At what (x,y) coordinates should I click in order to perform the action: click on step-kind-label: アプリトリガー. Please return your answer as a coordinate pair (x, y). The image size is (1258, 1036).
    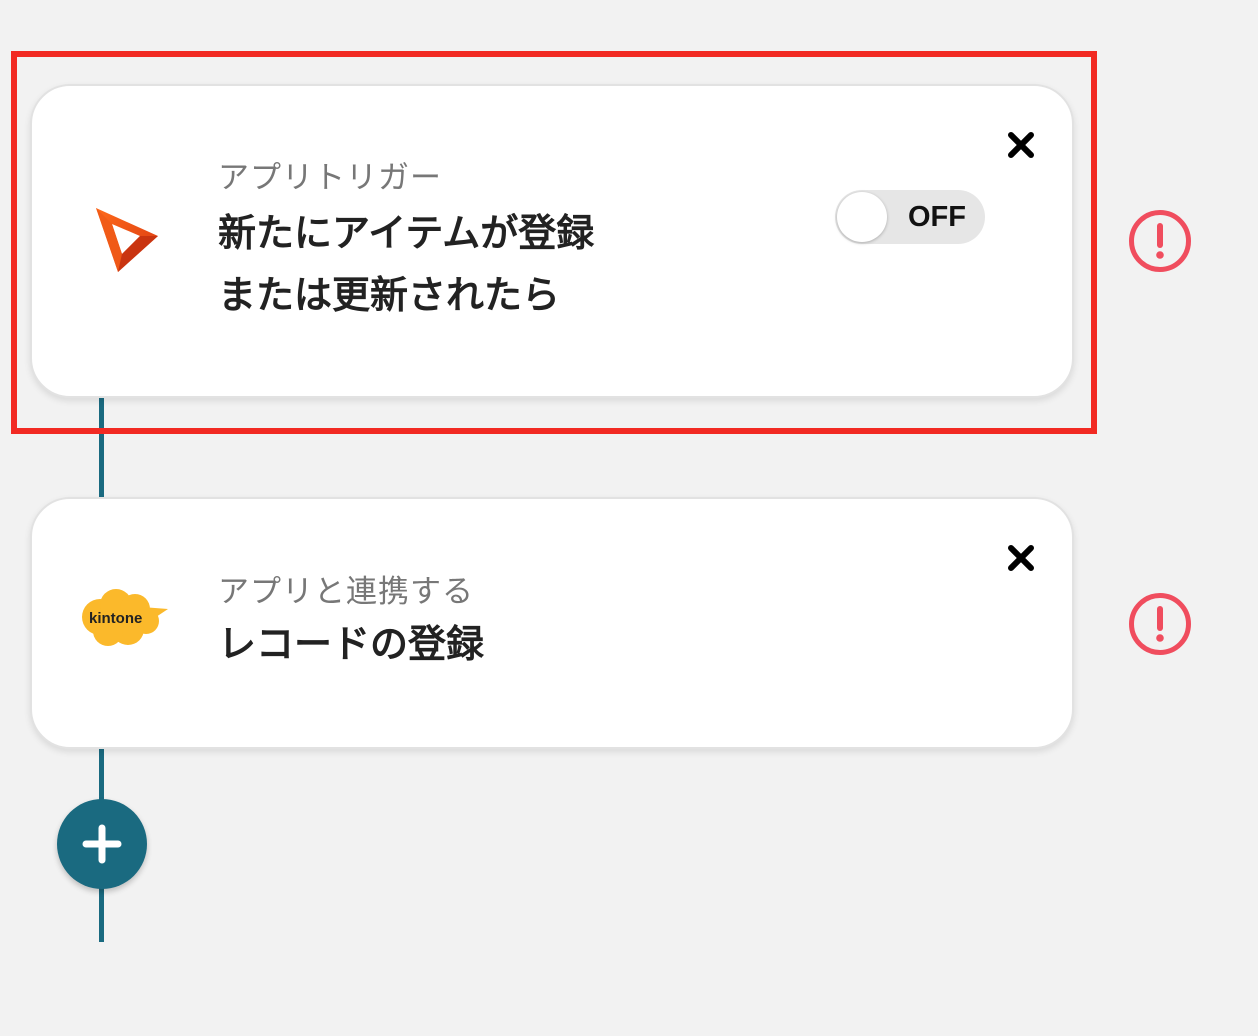
    Looking at the image, I should click on (330, 178).